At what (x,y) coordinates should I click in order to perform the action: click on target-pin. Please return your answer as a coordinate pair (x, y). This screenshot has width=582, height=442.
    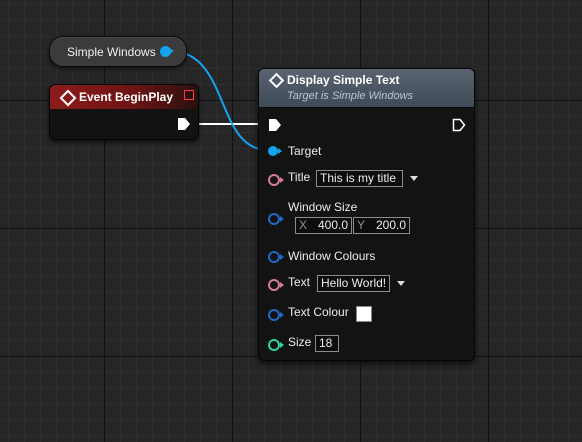
    Looking at the image, I should click on (273, 151).